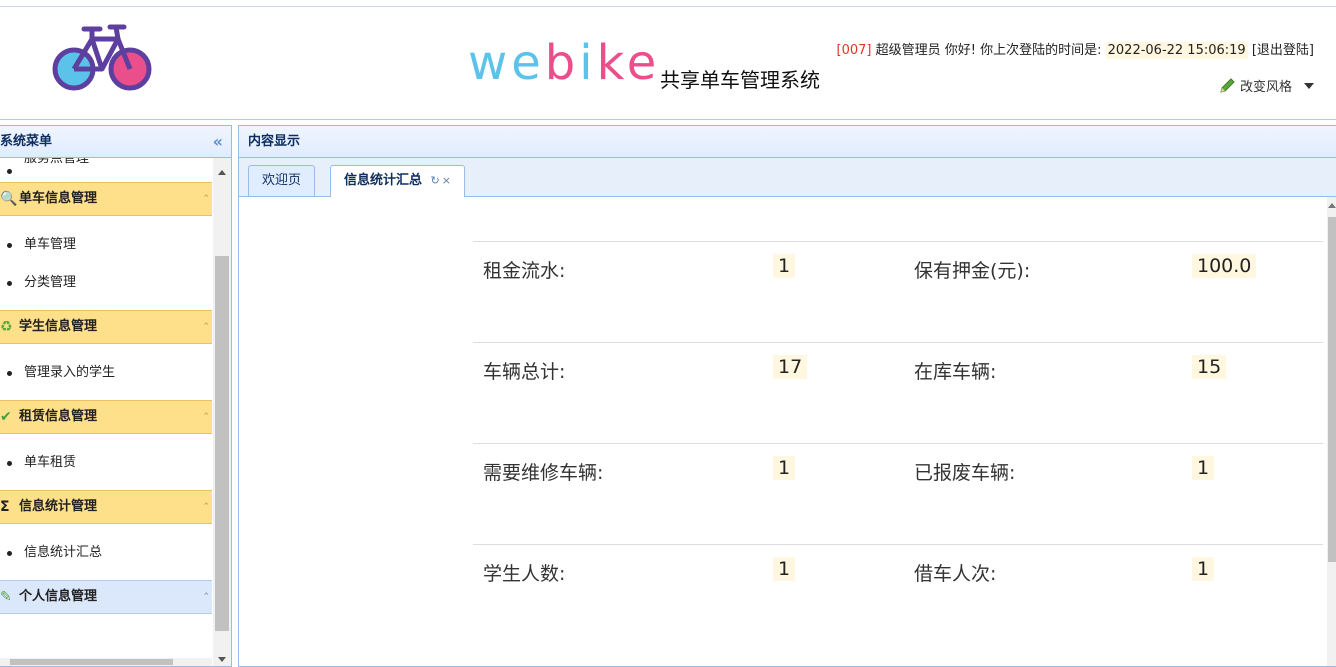 The image size is (1336, 667). I want to click on refresh-icon: ♻, so click(6, 327).